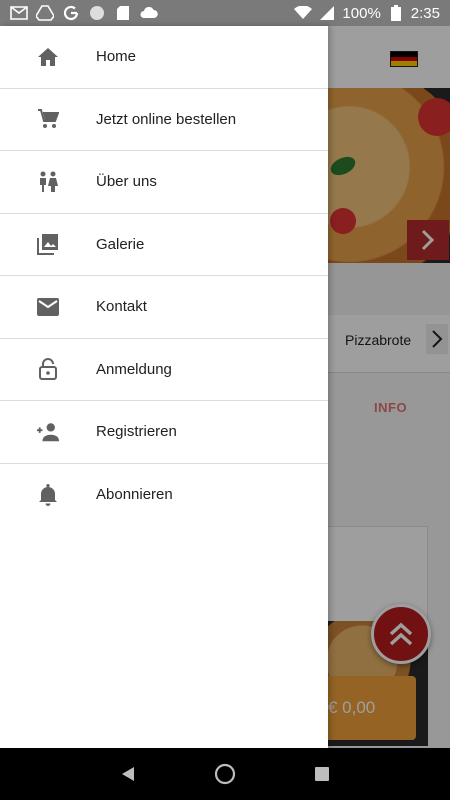 The image size is (450, 800). I want to click on drawer-item-gallery: Galerie, so click(164, 245).